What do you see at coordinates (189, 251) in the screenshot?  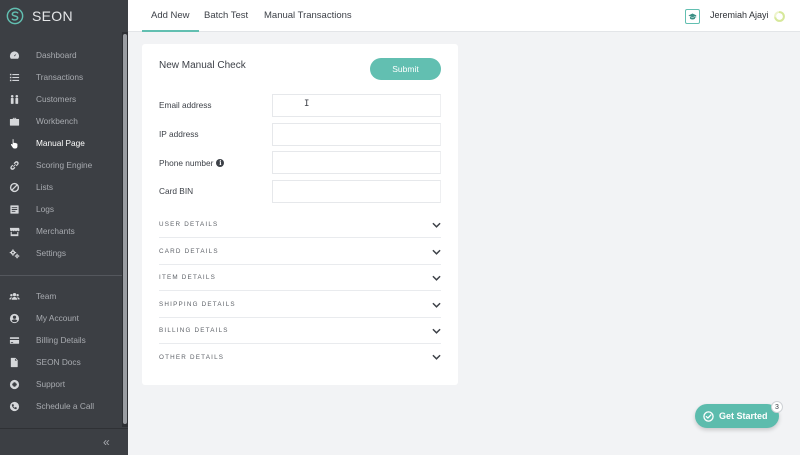 I see `section-label: CARD DETAILS` at bounding box center [189, 251].